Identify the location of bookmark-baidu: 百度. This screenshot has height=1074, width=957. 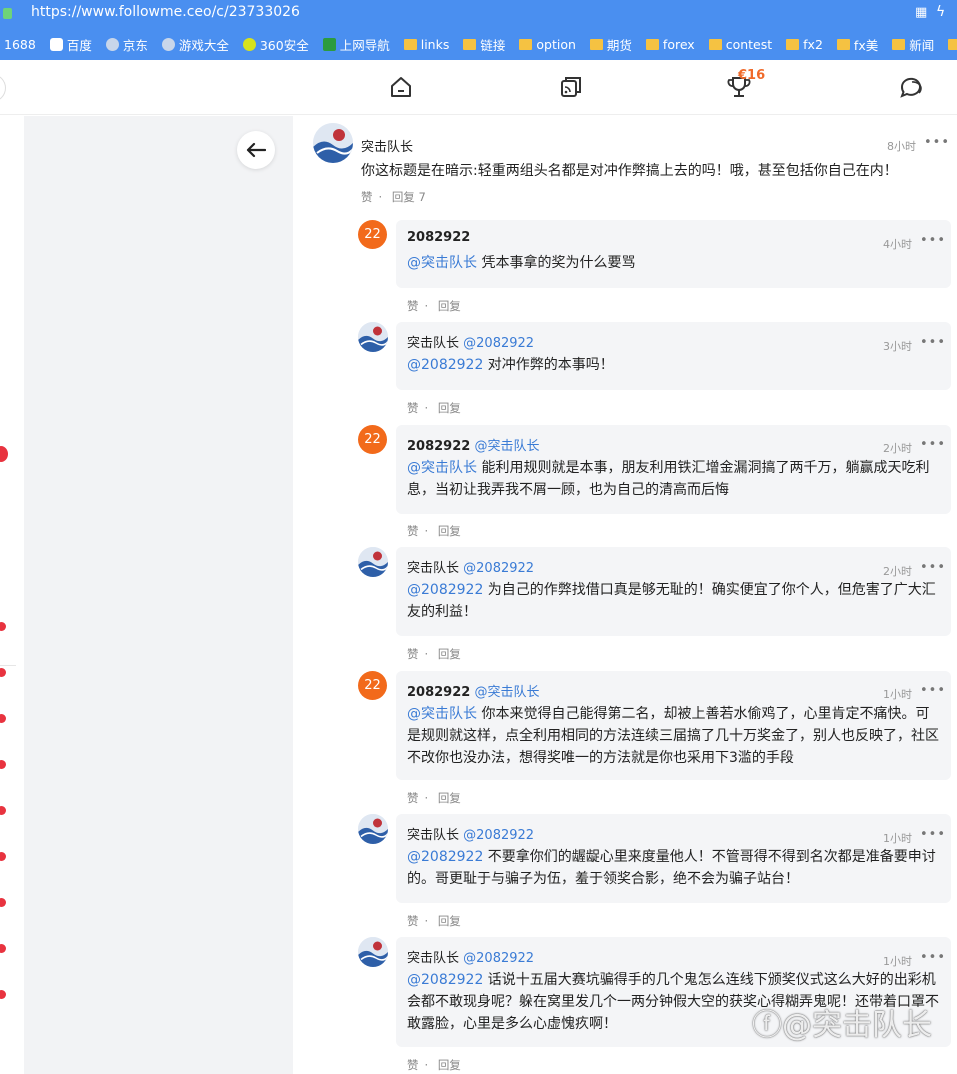
(70, 44).